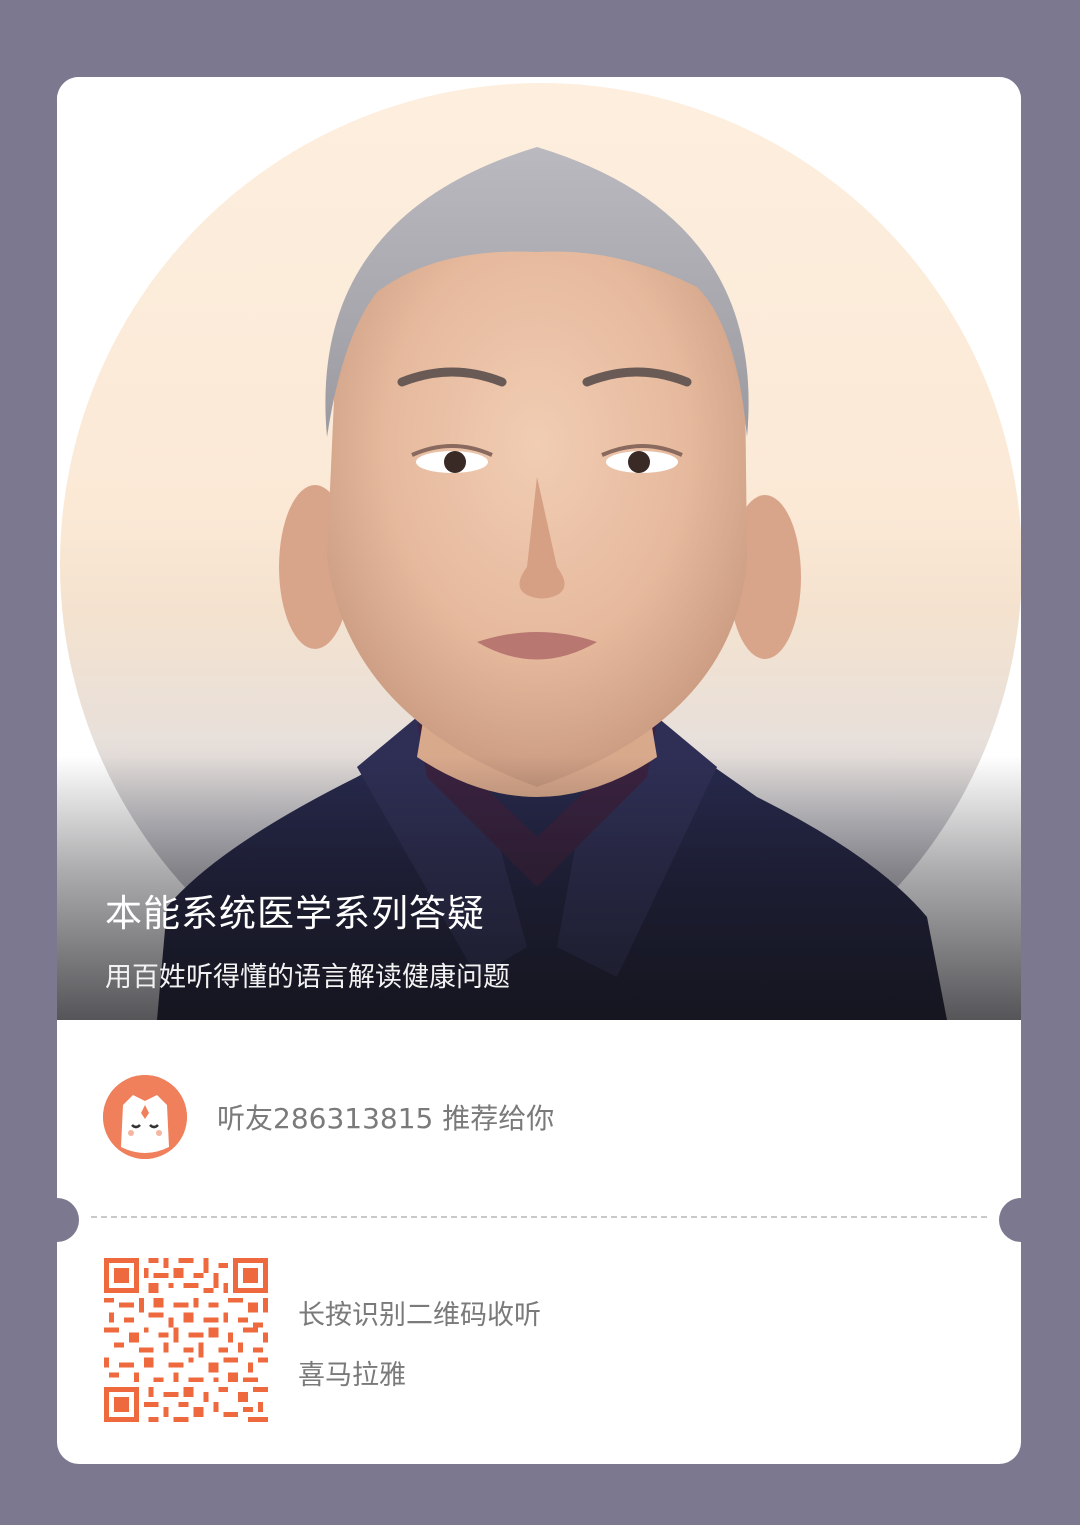  I want to click on ticket-notch-right, so click(1010, 1220).